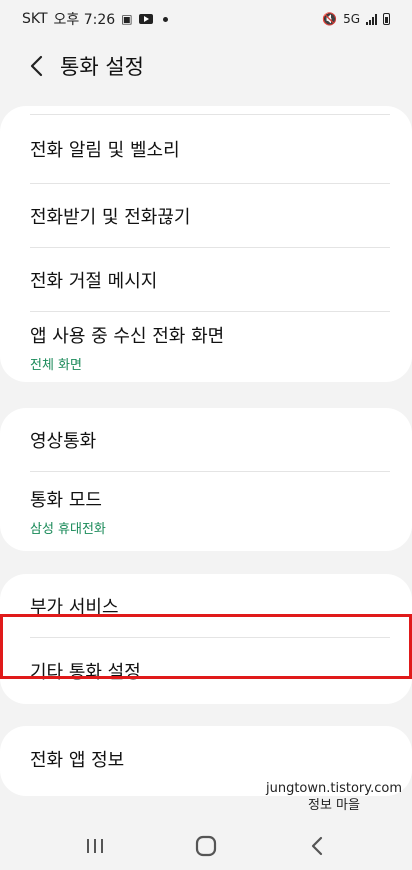 This screenshot has height=870, width=412. I want to click on system-nav-bar, so click(206, 846).